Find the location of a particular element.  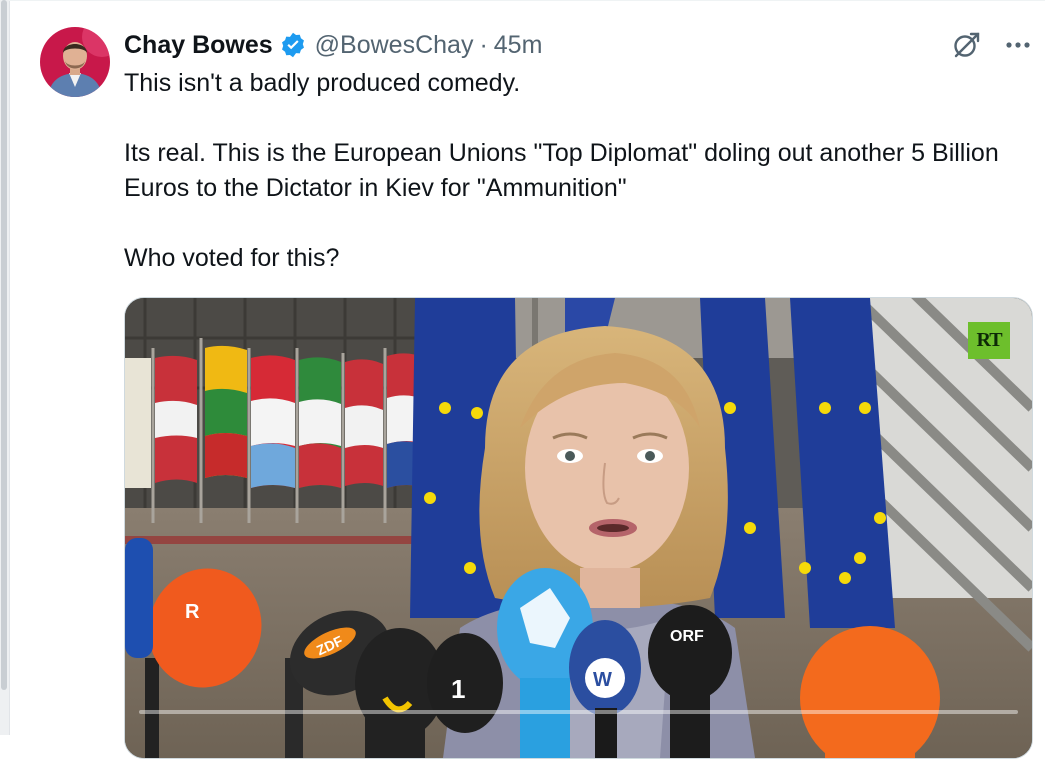

tweet-actions is located at coordinates (992, 45).